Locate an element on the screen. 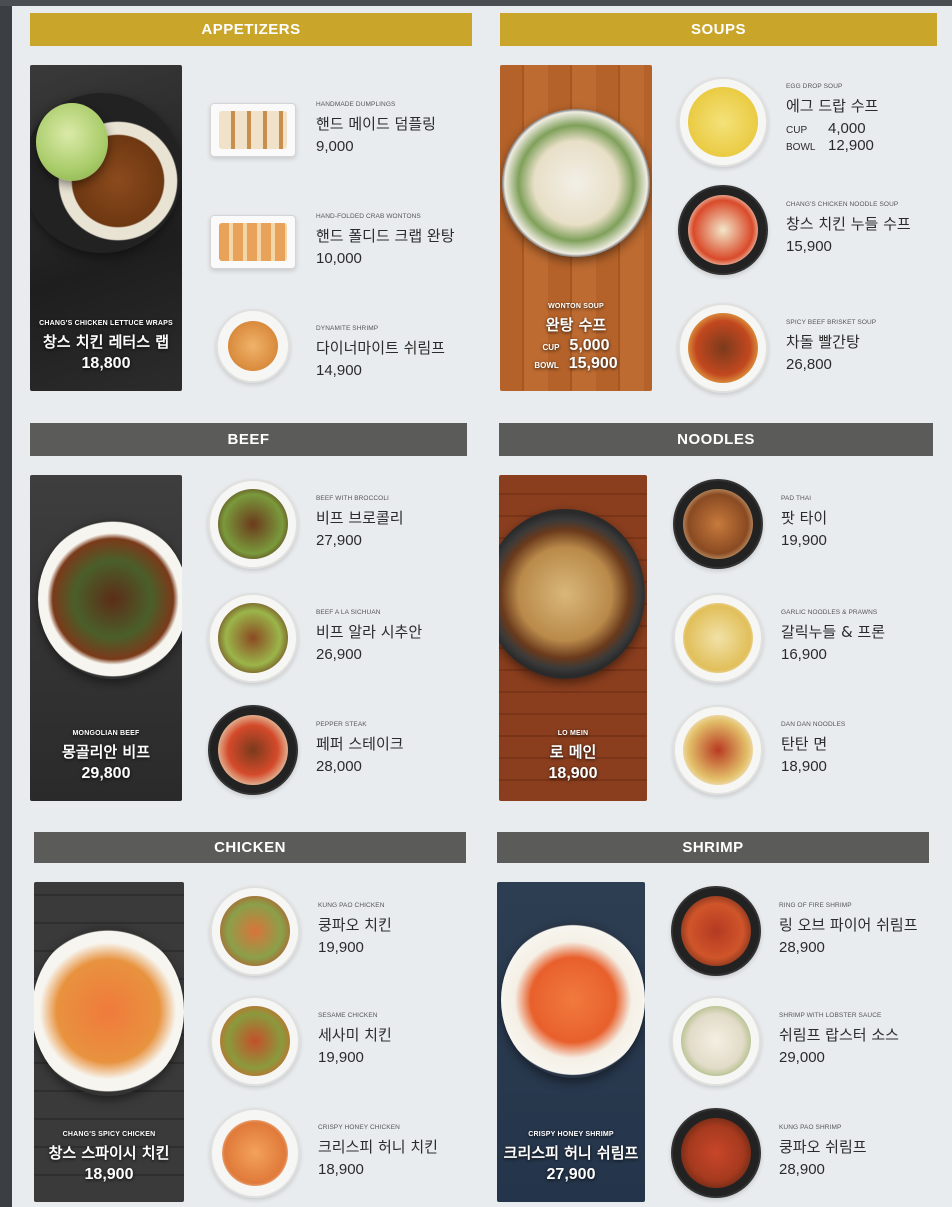  feature-caption: MONGOLIAN BEEF 몽골리안 비프 29,800 is located at coordinates (106, 756).